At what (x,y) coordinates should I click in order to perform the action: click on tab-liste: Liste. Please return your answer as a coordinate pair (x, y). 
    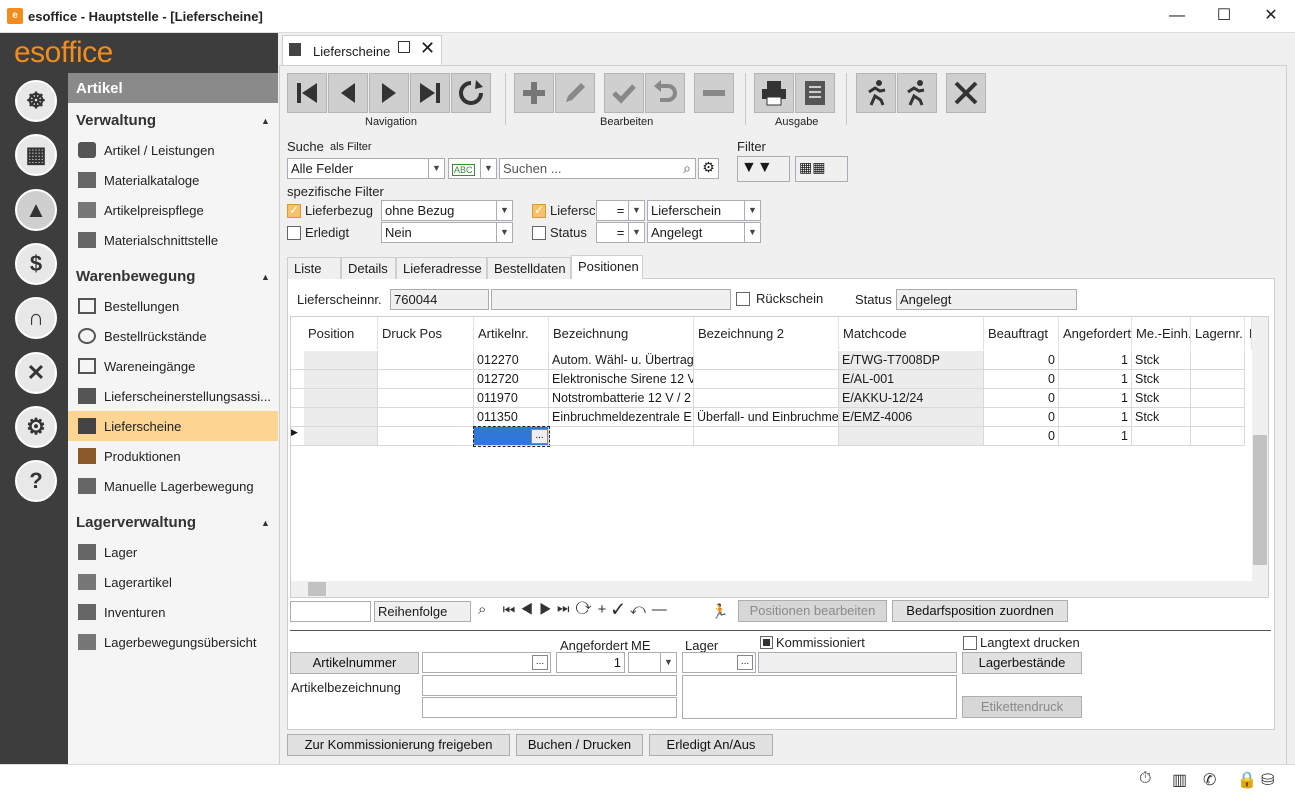
    Looking at the image, I should click on (314, 268).